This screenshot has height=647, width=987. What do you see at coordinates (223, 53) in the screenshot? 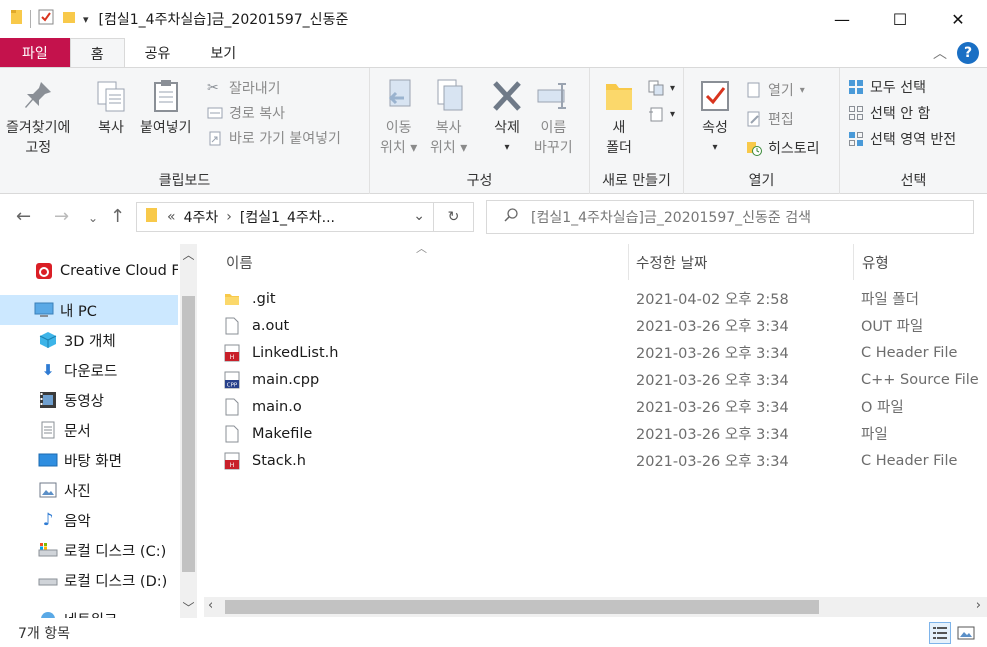
I see `tab-view: 보기` at bounding box center [223, 53].